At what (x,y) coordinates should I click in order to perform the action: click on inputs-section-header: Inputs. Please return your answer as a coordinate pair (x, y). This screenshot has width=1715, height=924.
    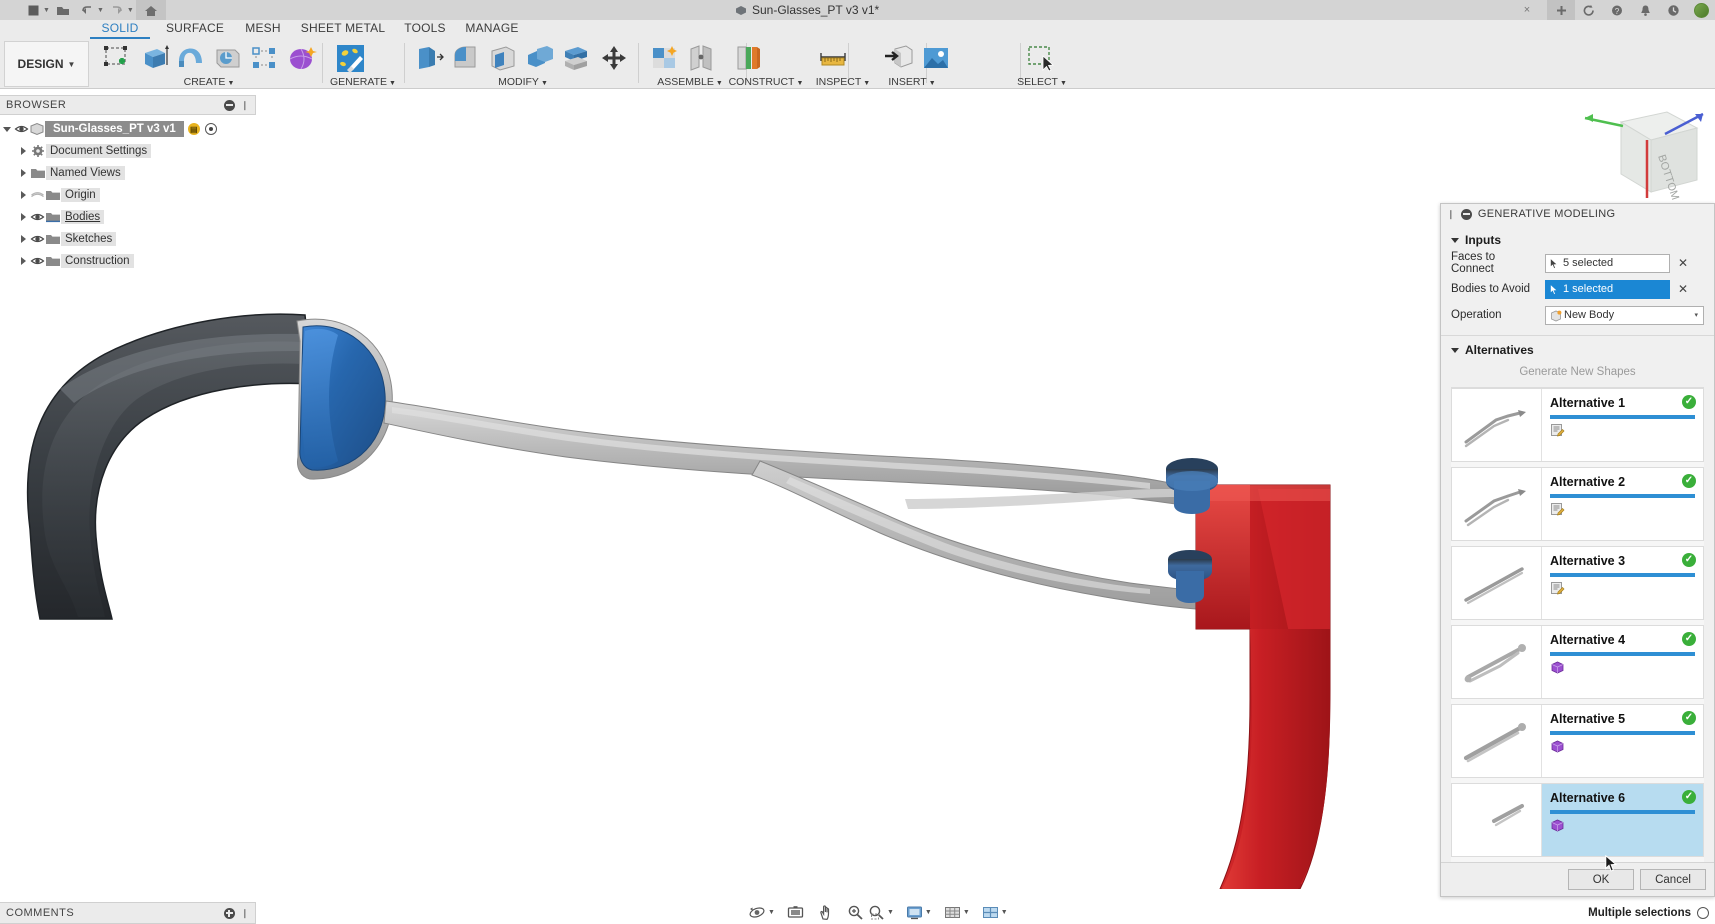
    Looking at the image, I should click on (1577, 240).